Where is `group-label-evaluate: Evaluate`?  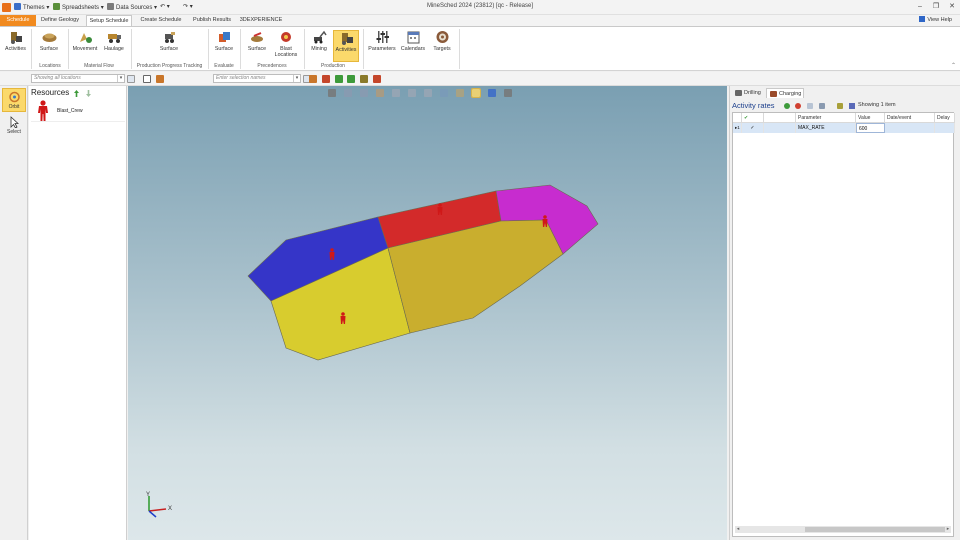 group-label-evaluate: Evaluate is located at coordinates (224, 66).